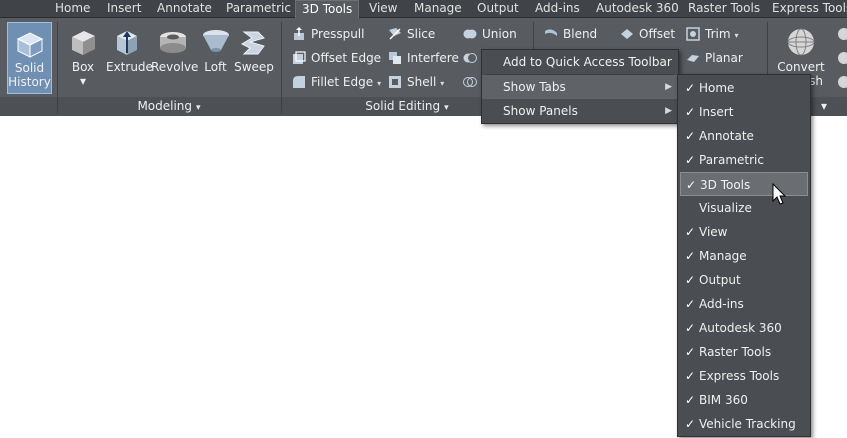 The image size is (847, 438). I want to click on submenu-item-bim-360: ✓ BIM 360, so click(744, 400).